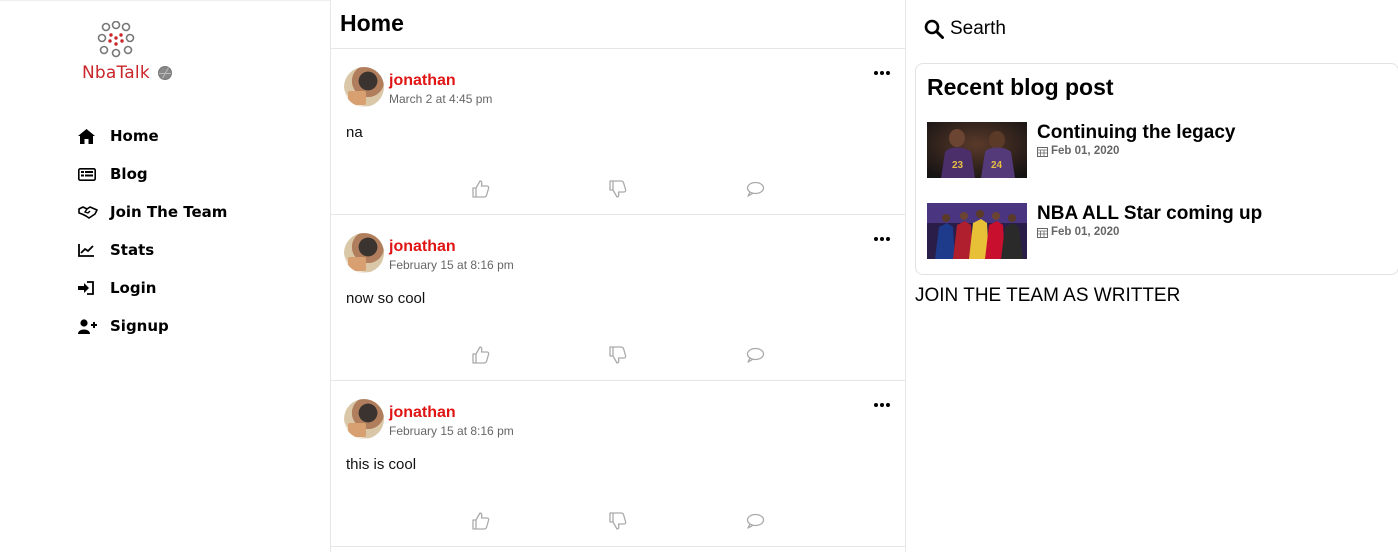  Describe the element at coordinates (89, 212) in the screenshot. I see `handshake-icon` at that location.